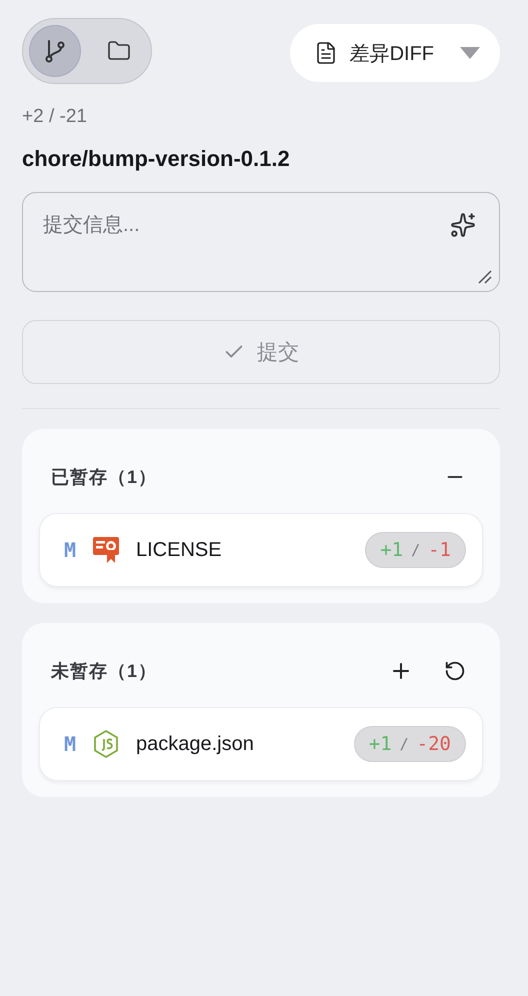 This screenshot has height=996, width=528. I want to click on view-toggle-button, so click(55, 51).